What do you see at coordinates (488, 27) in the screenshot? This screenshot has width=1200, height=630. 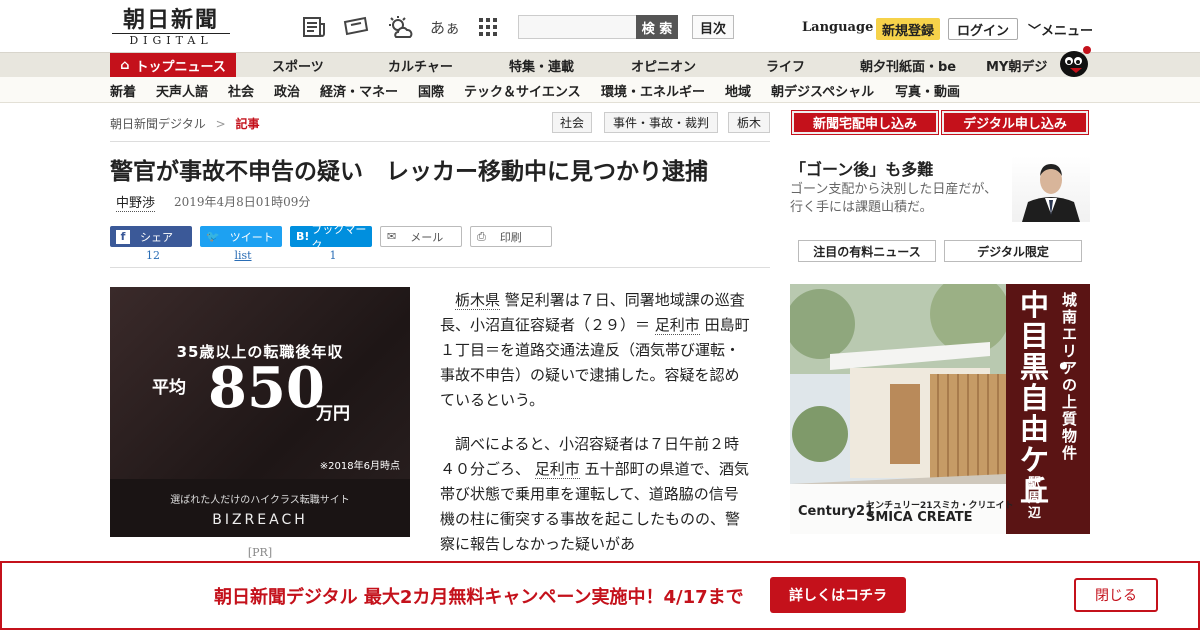 I see `grid-menu-icon` at bounding box center [488, 27].